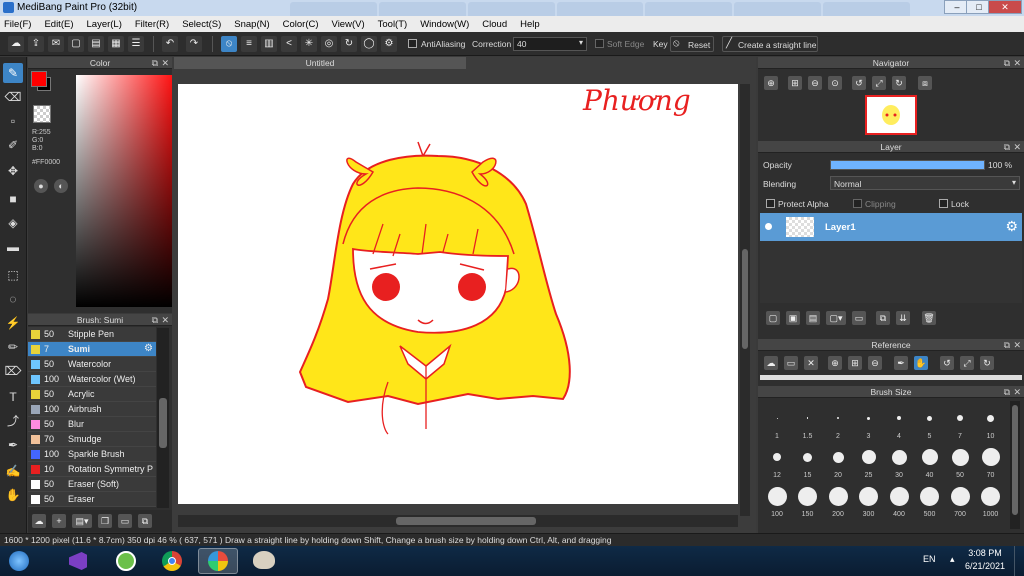 This screenshot has height=576, width=1024. I want to click on brush-size-option: 1.5, so click(808, 422).